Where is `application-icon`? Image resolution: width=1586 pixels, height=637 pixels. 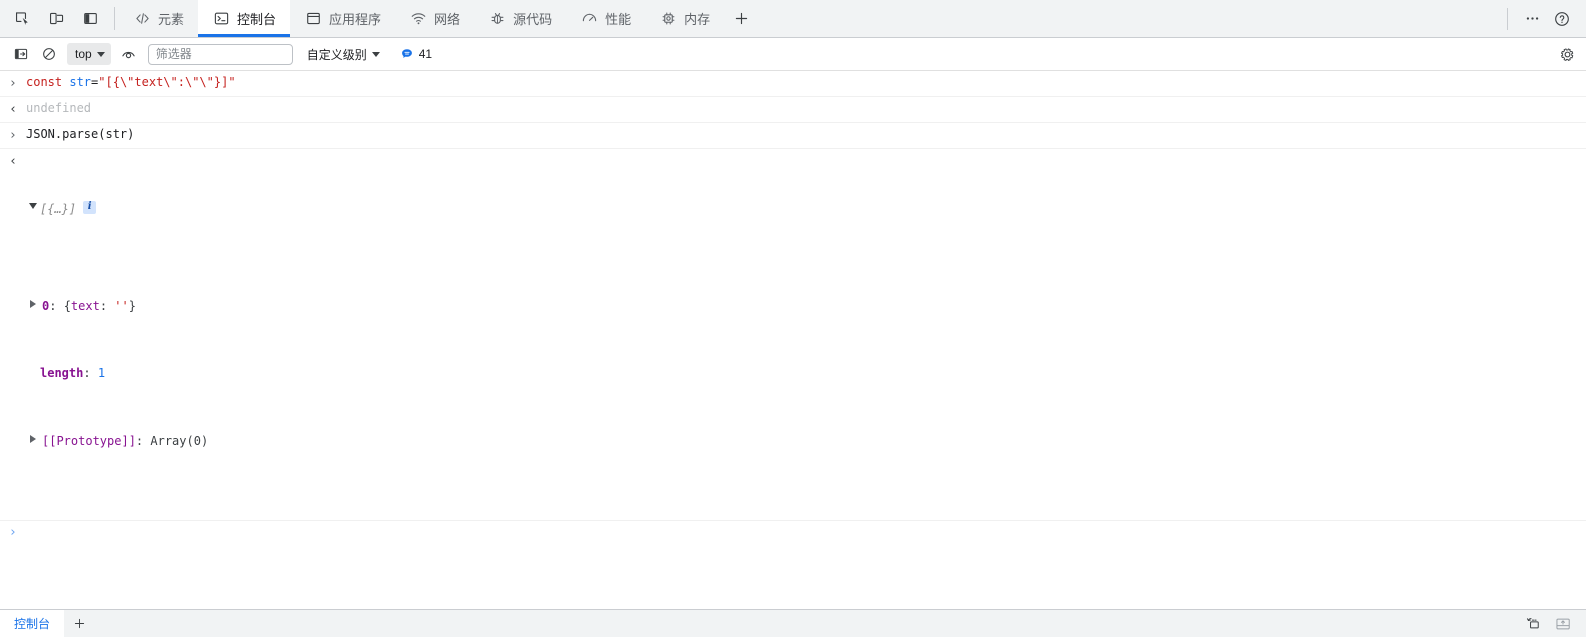 application-icon is located at coordinates (313, 19).